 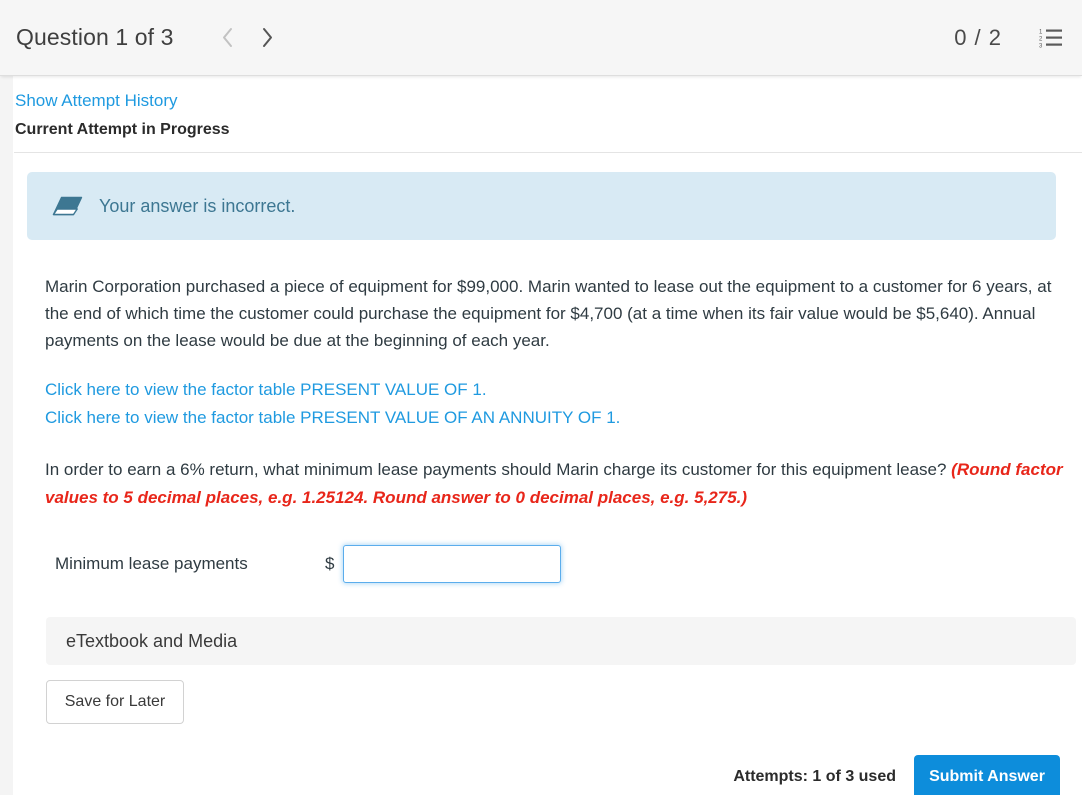 I want to click on save-for-later-button: Save for Later, so click(x=115, y=702).